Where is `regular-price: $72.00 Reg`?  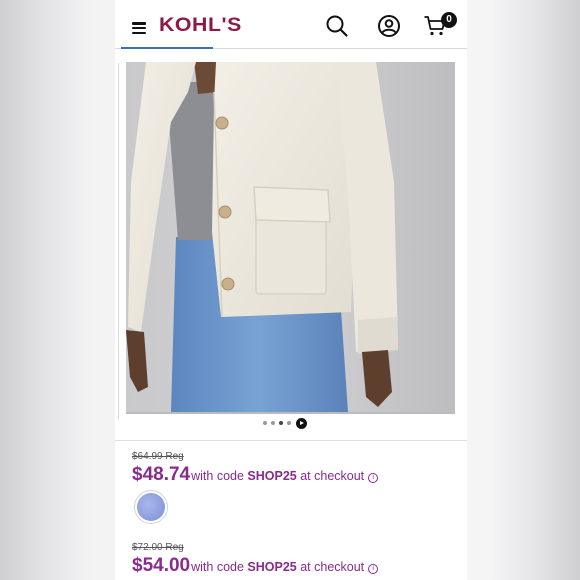 regular-price: $72.00 Reg is located at coordinates (158, 547).